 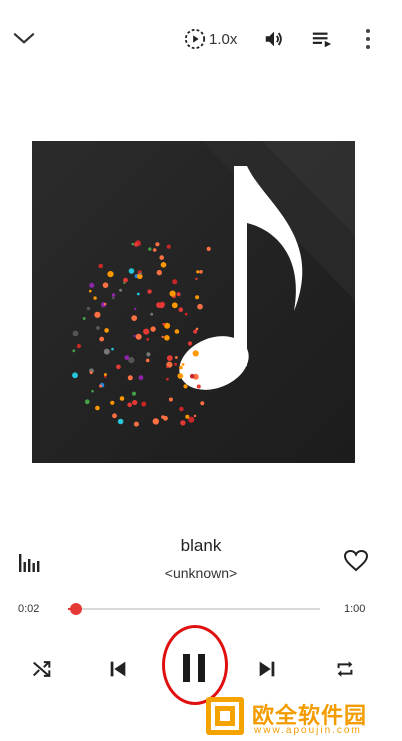 I want to click on next-button, so click(x=267, y=669).